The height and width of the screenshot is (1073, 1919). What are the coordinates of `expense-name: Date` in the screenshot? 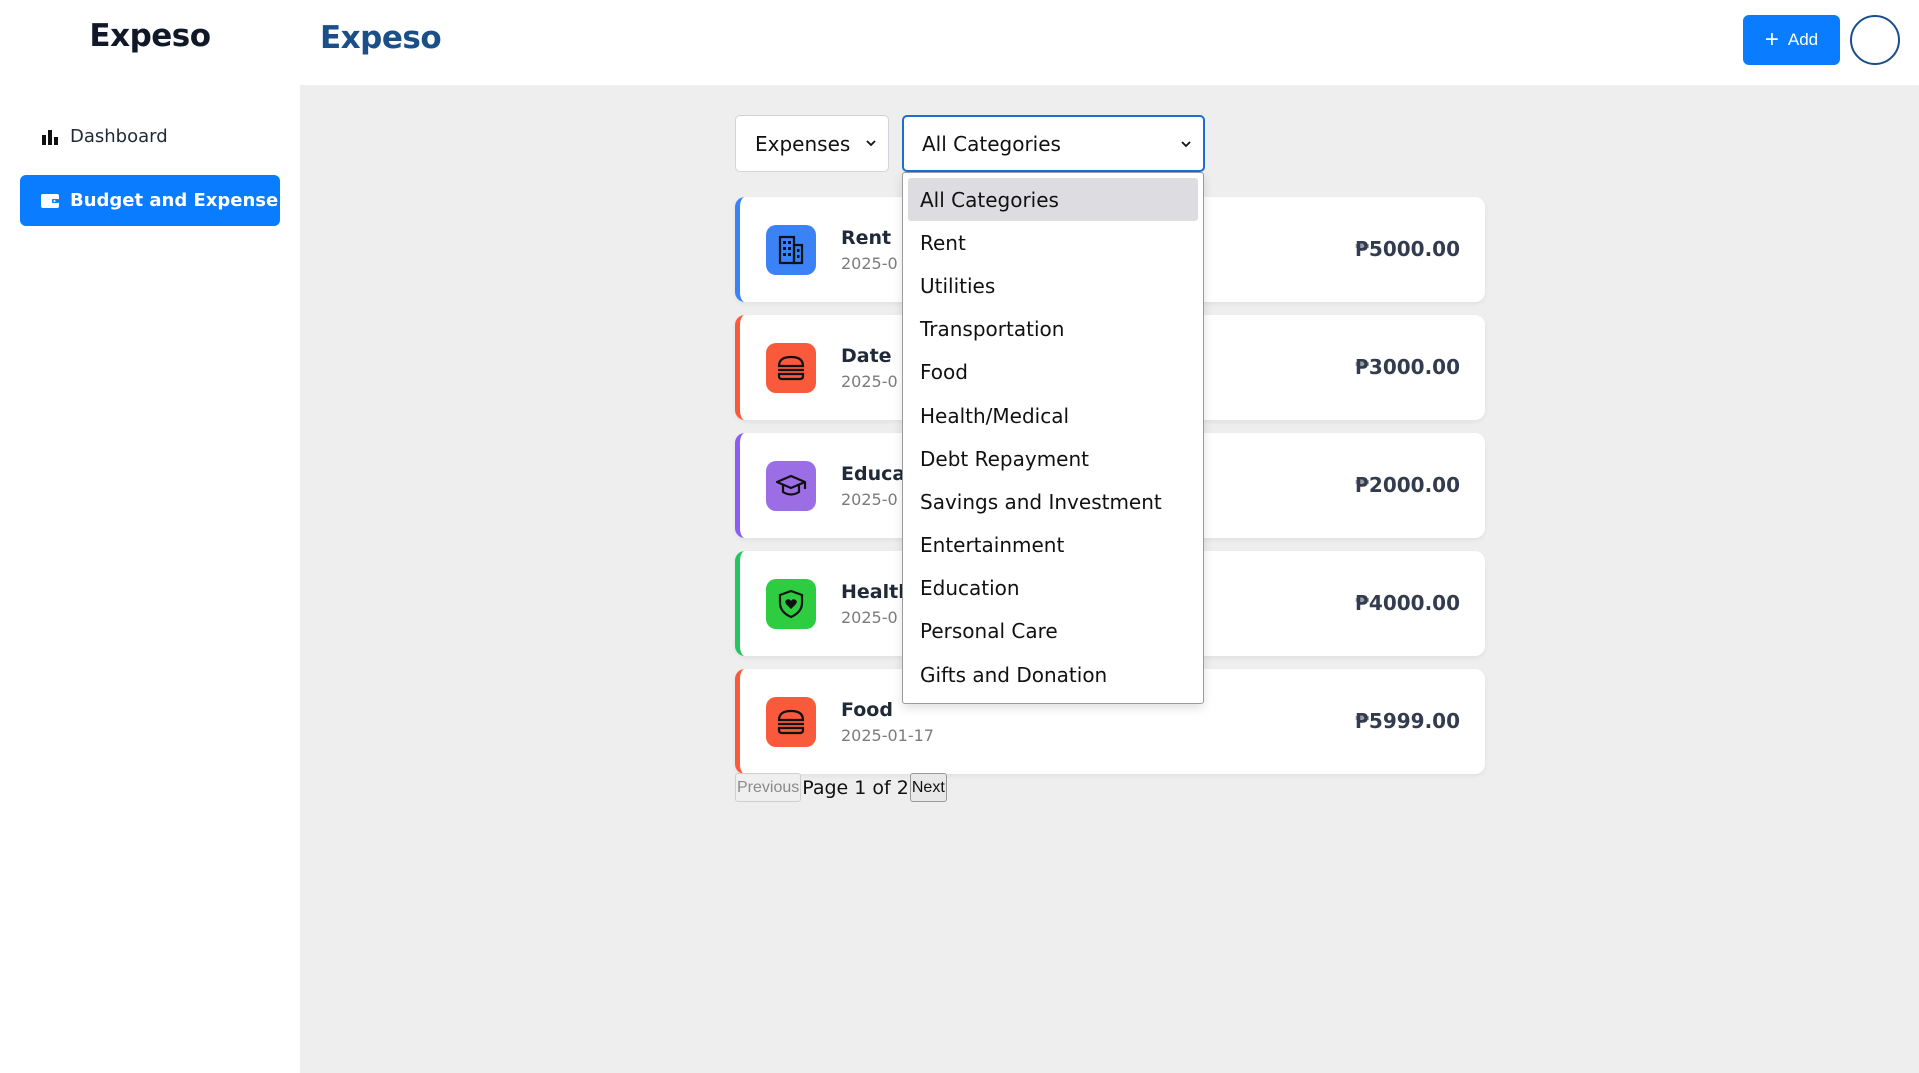 It's located at (866, 356).